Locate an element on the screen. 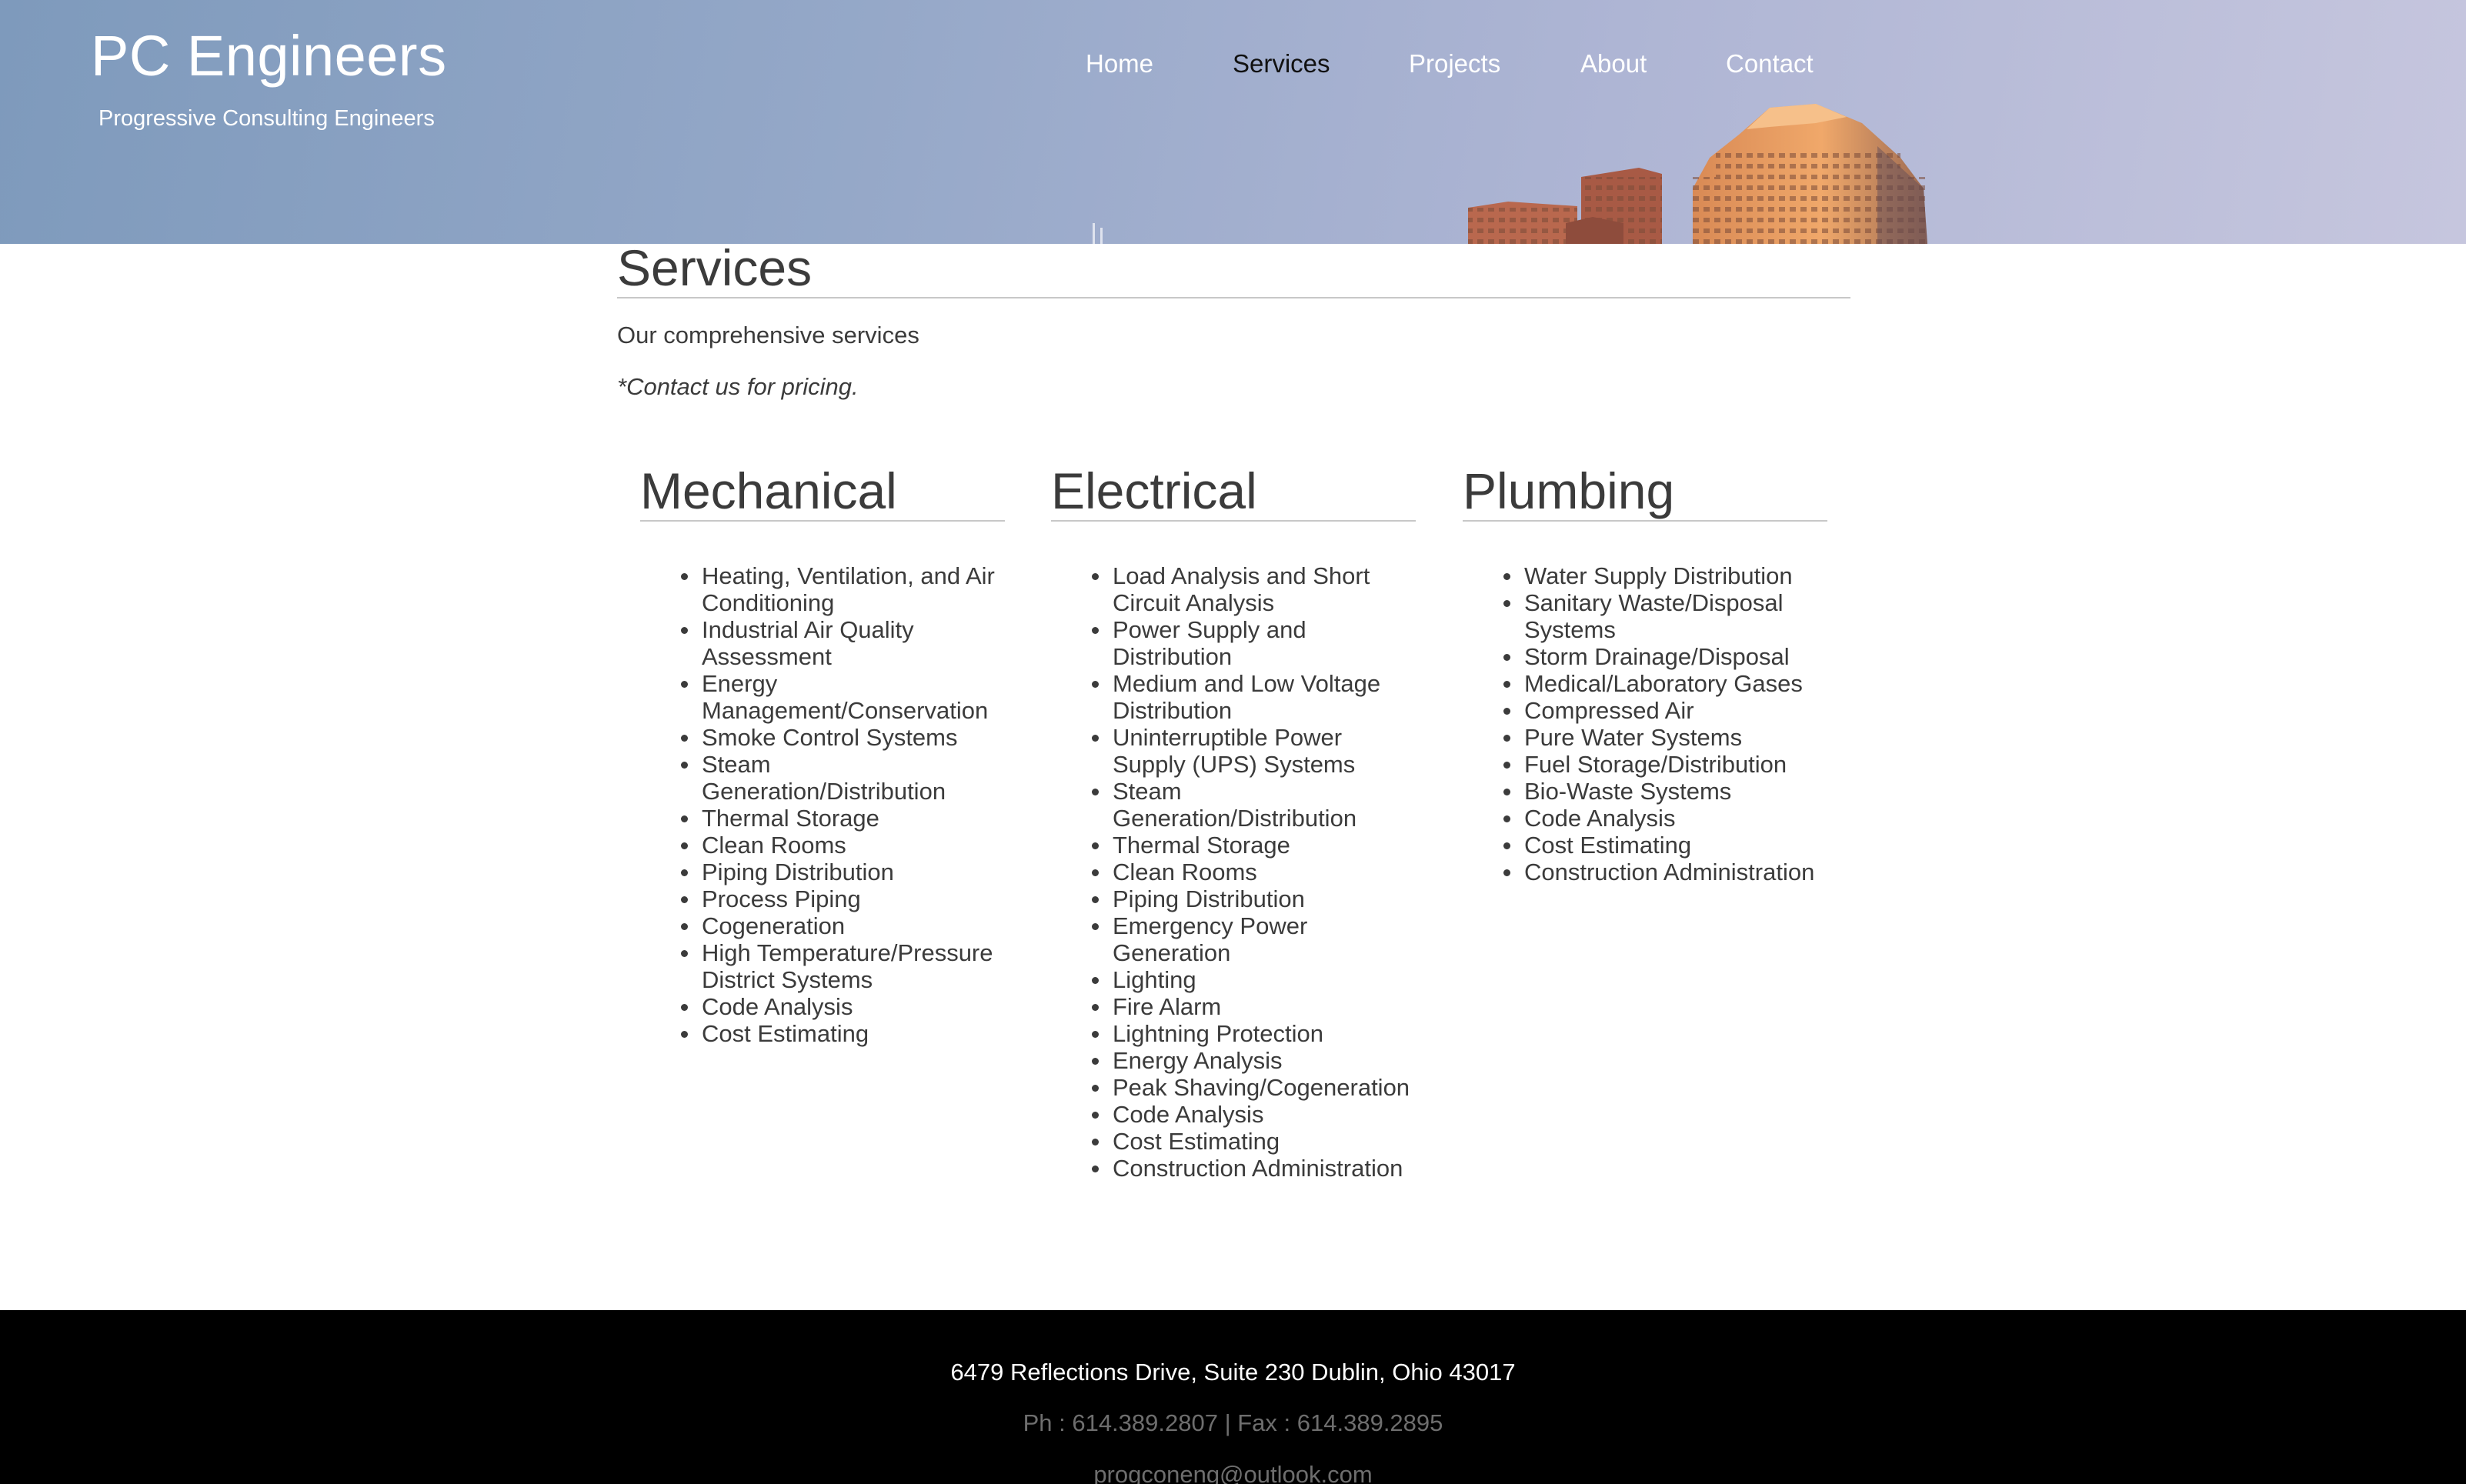 The height and width of the screenshot is (1484, 2466). nav-home: Home is located at coordinates (1119, 64).